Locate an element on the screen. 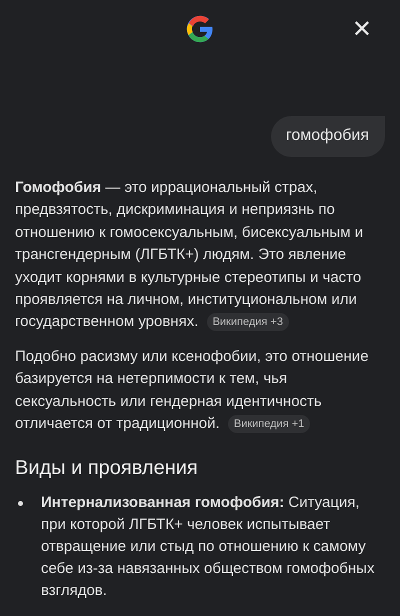 The image size is (400, 616). section-heading: Виды и проявления is located at coordinates (107, 468).